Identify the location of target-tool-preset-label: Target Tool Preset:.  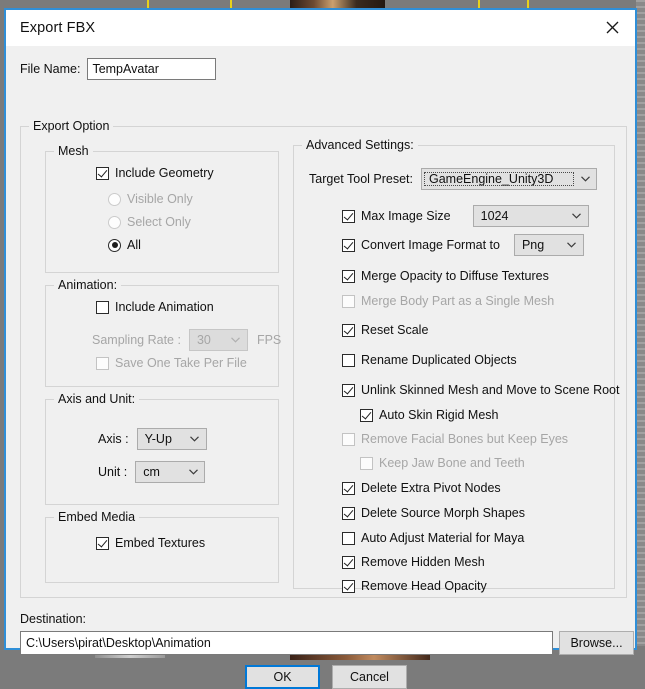
(361, 179).